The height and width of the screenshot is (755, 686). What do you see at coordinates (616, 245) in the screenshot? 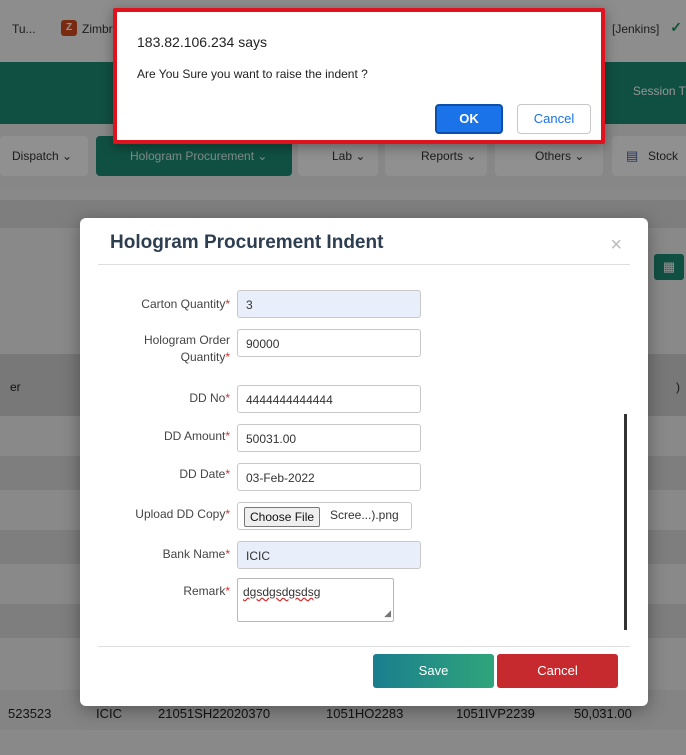
I see `close-icon: ×` at bounding box center [616, 245].